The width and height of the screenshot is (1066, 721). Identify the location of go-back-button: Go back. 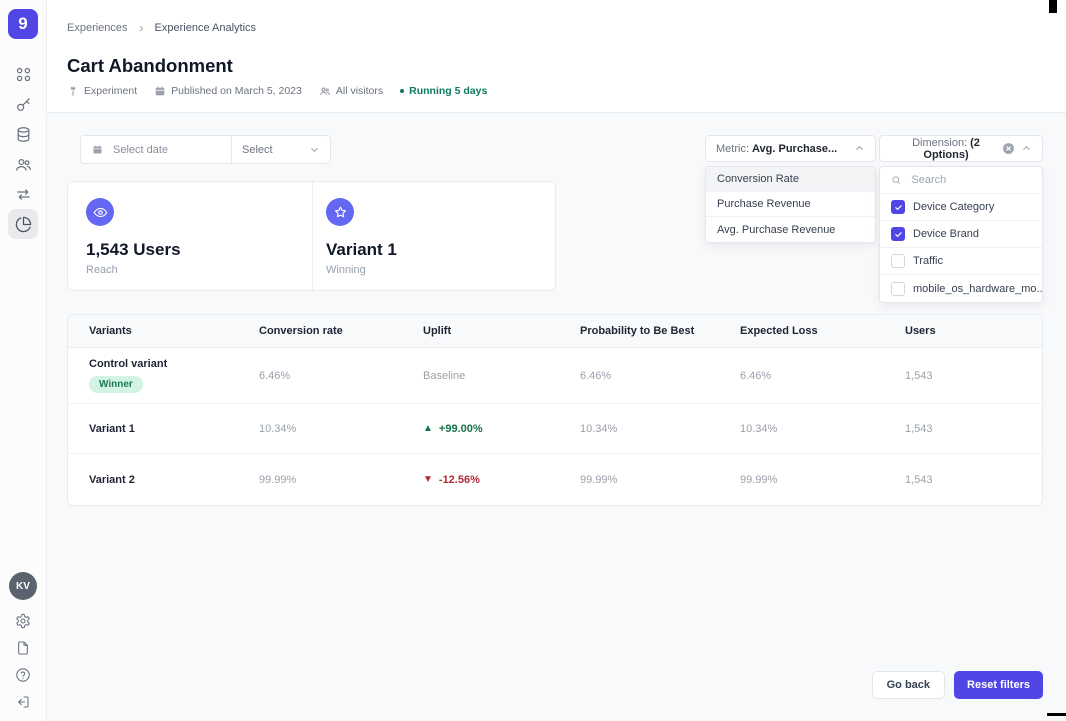
(908, 685).